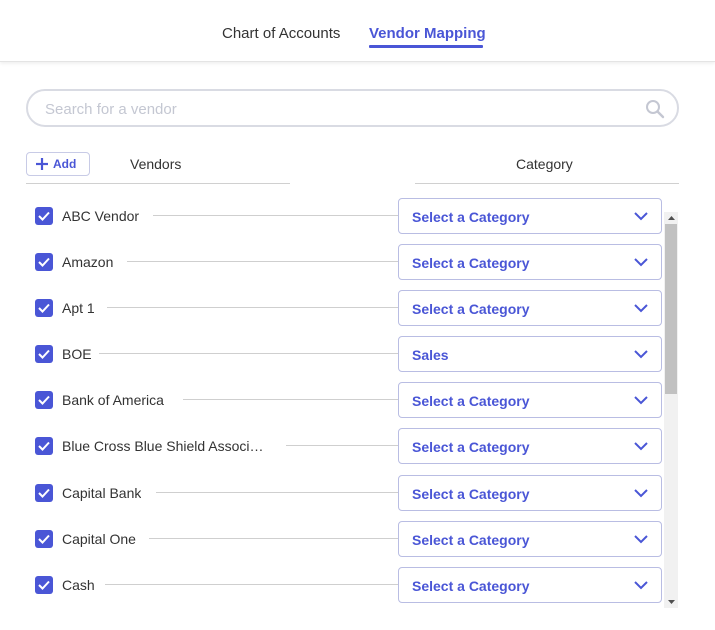 The height and width of the screenshot is (630, 715). Describe the element at coordinates (65, 164) in the screenshot. I see `add-button-label: Add` at that location.